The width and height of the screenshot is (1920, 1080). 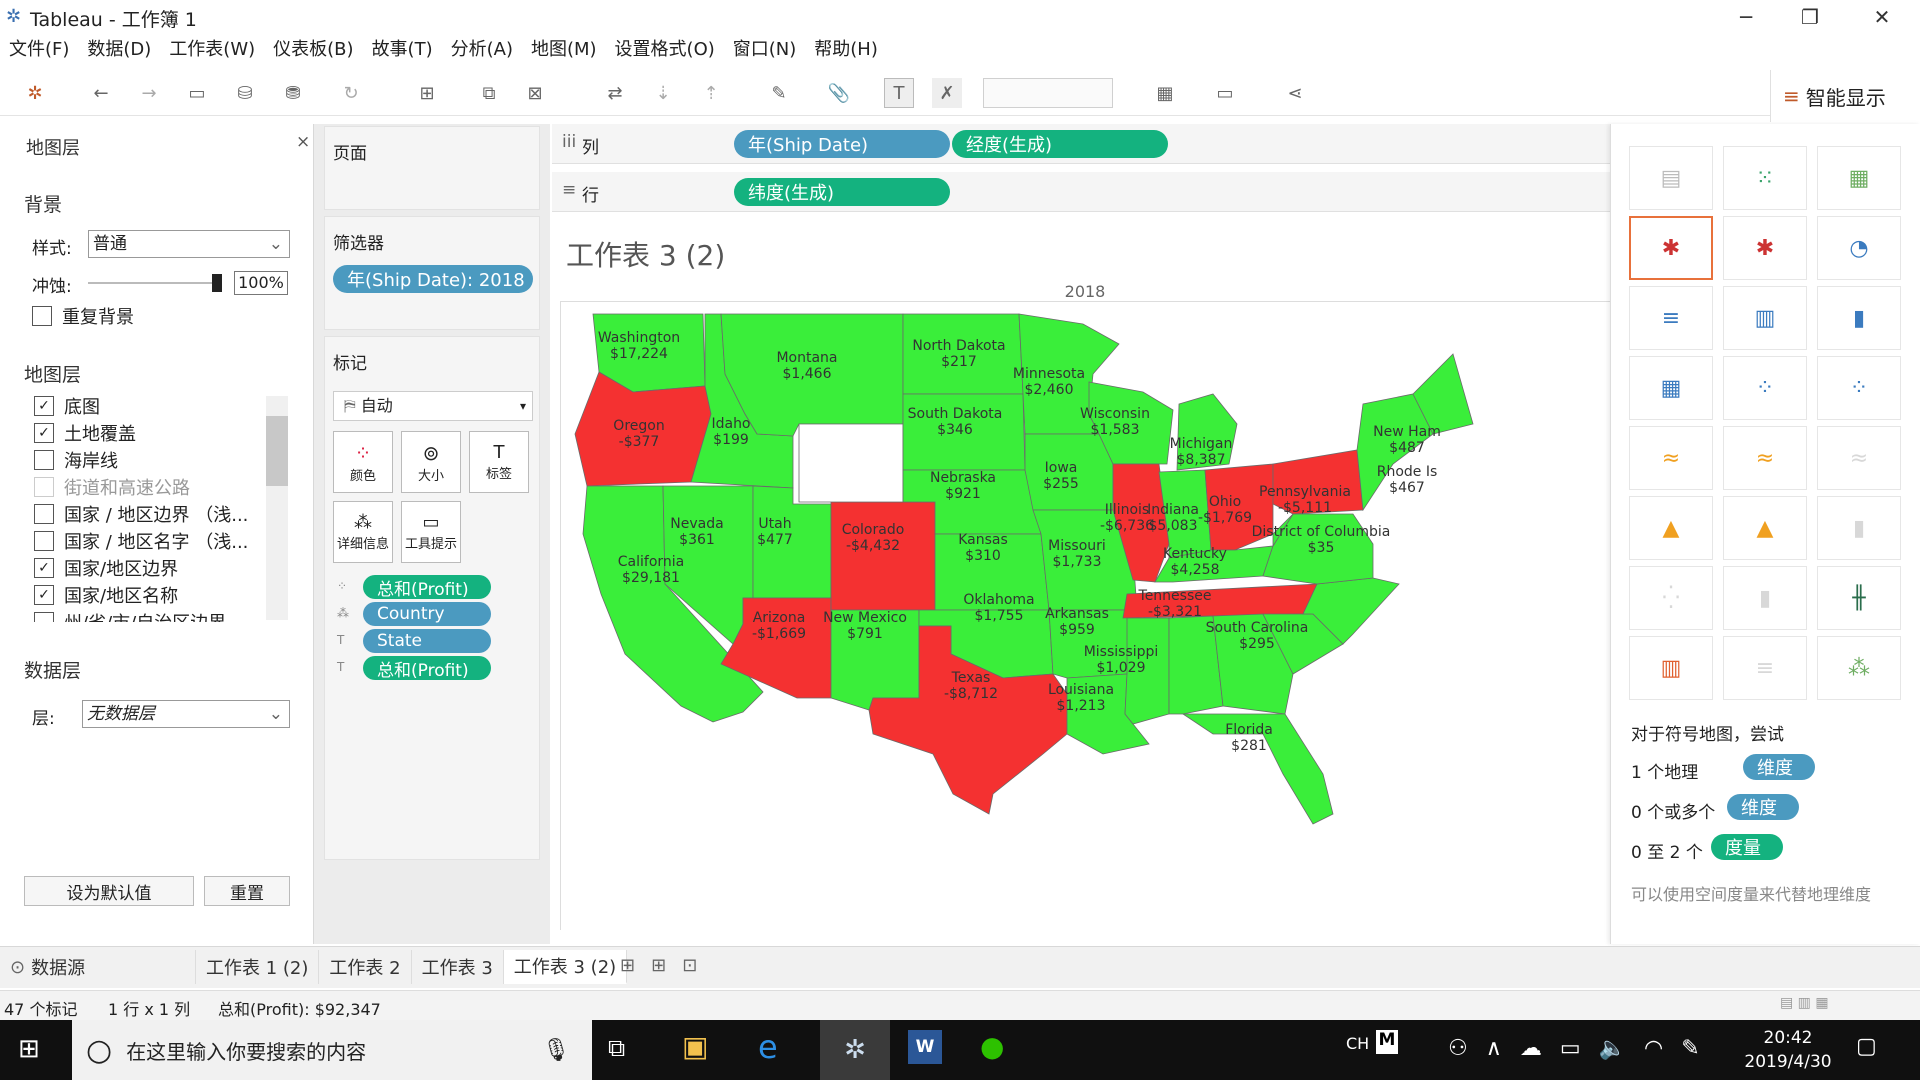 I want to click on chart-type-thumbnail: ⁙, so click(x=1765, y=178).